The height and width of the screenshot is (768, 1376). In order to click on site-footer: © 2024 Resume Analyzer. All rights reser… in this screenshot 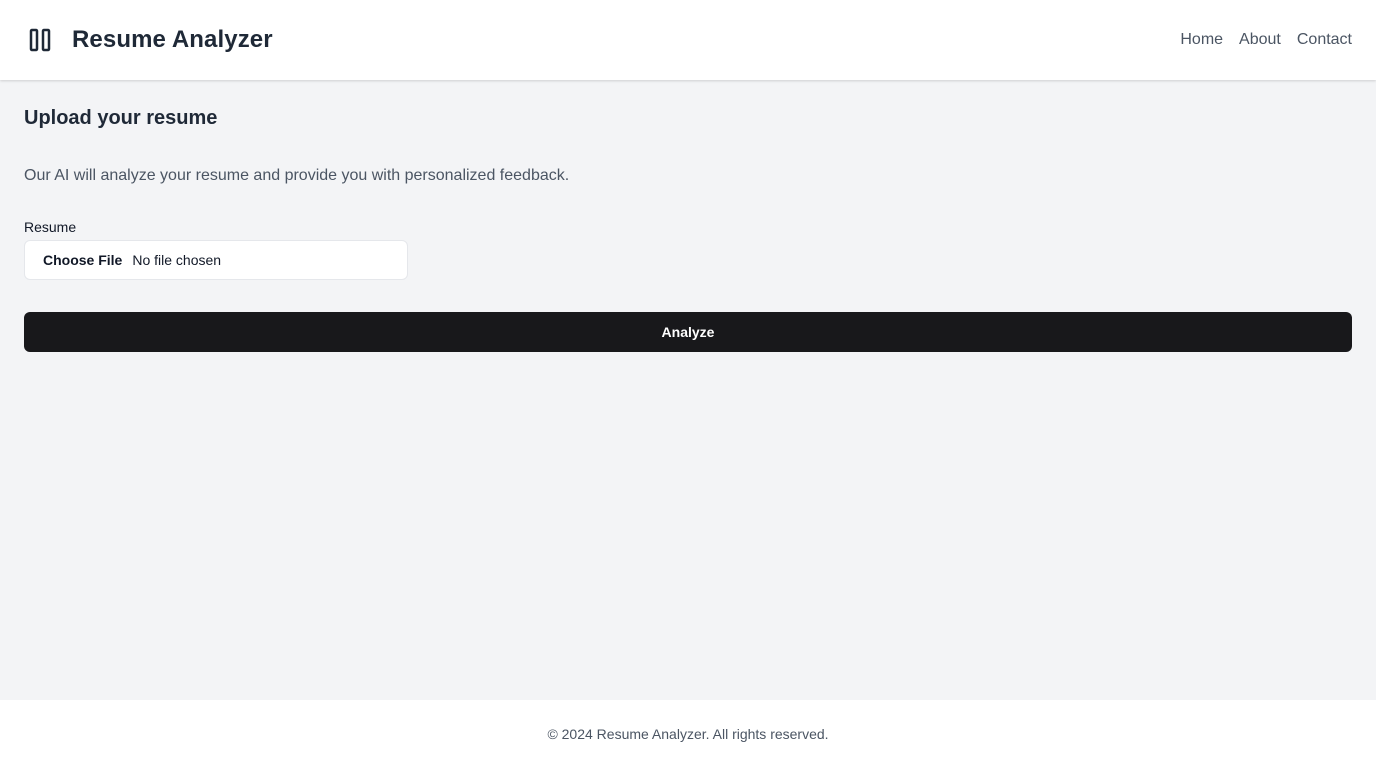, I will do `click(688, 734)`.